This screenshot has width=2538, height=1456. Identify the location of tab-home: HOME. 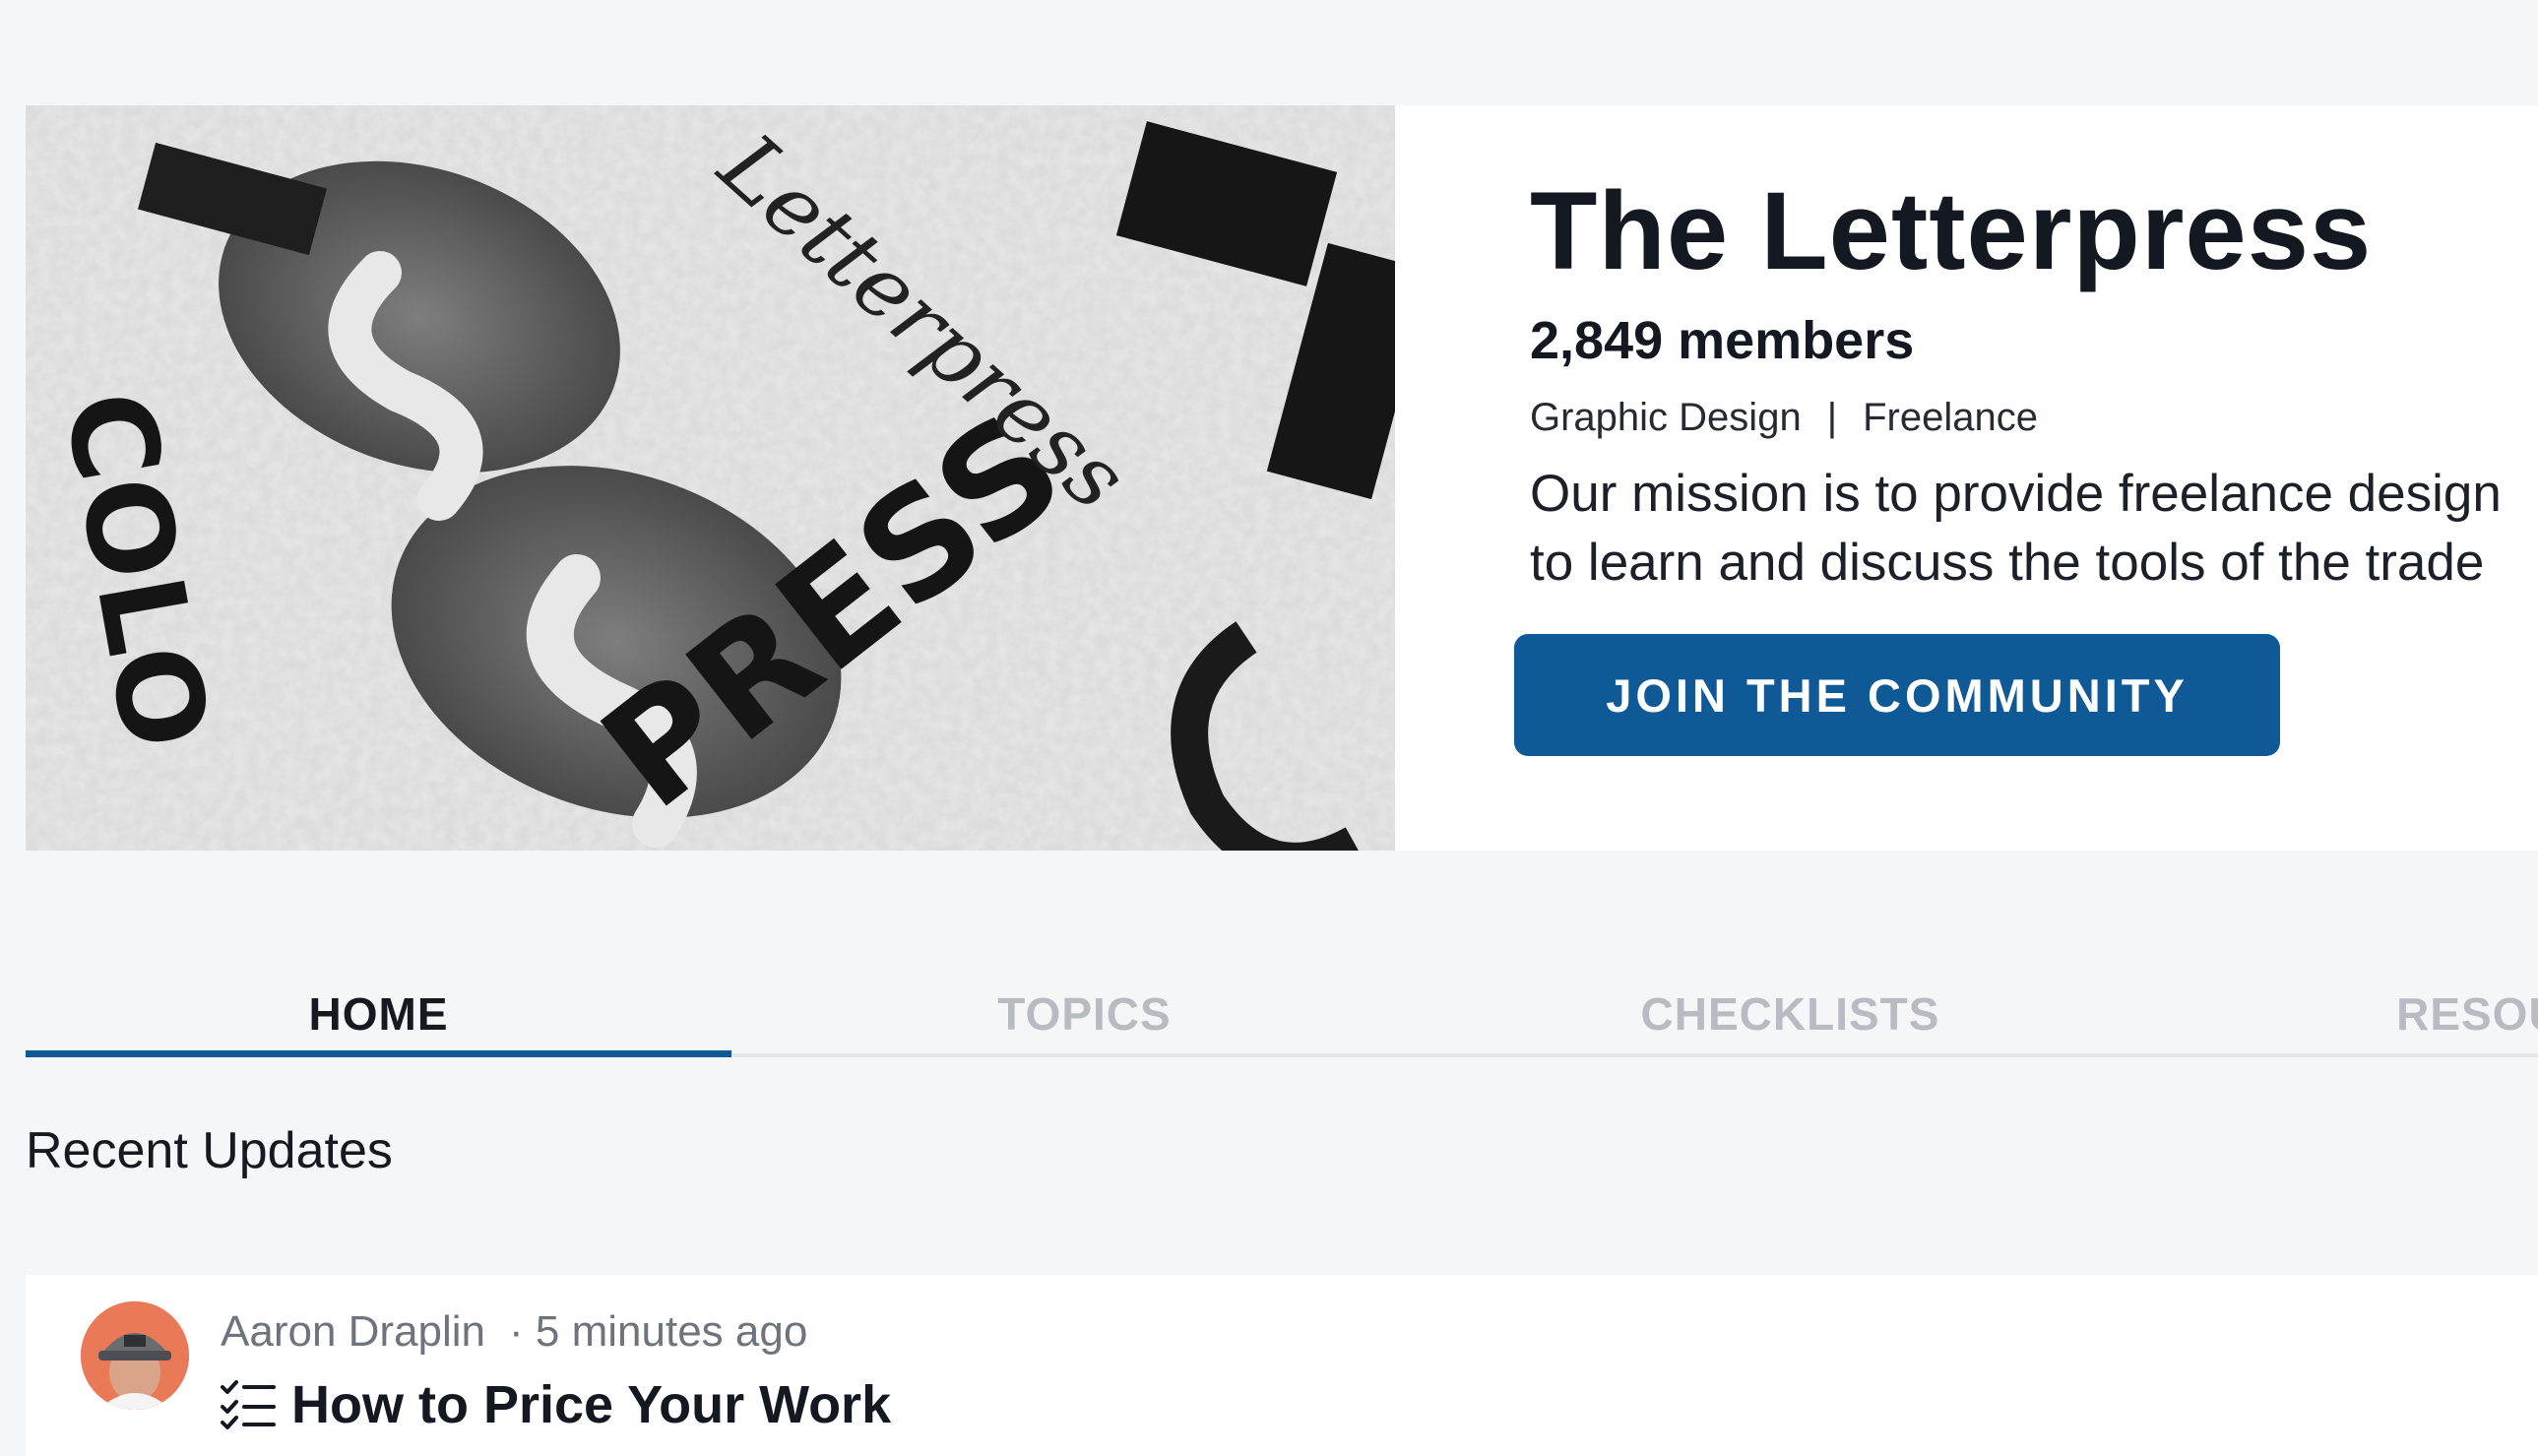
(378, 1016).